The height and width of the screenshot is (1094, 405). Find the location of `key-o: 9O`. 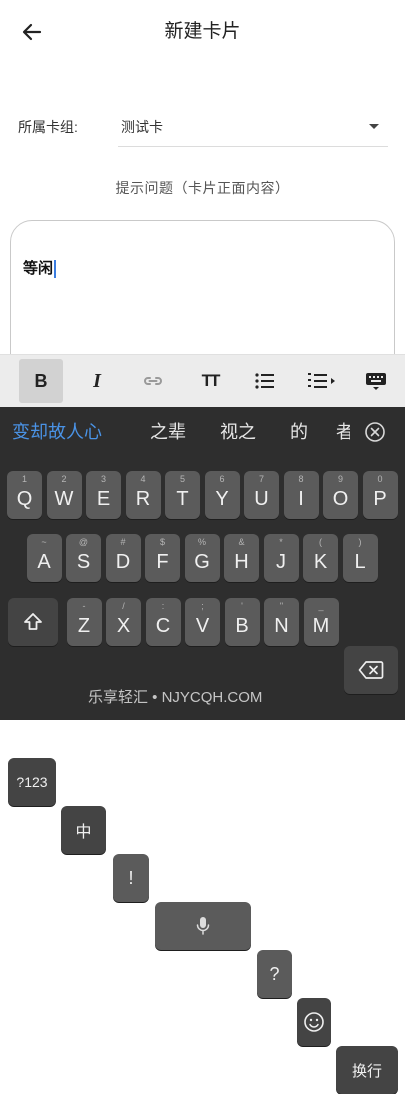

key-o: 9O is located at coordinates (340, 495).